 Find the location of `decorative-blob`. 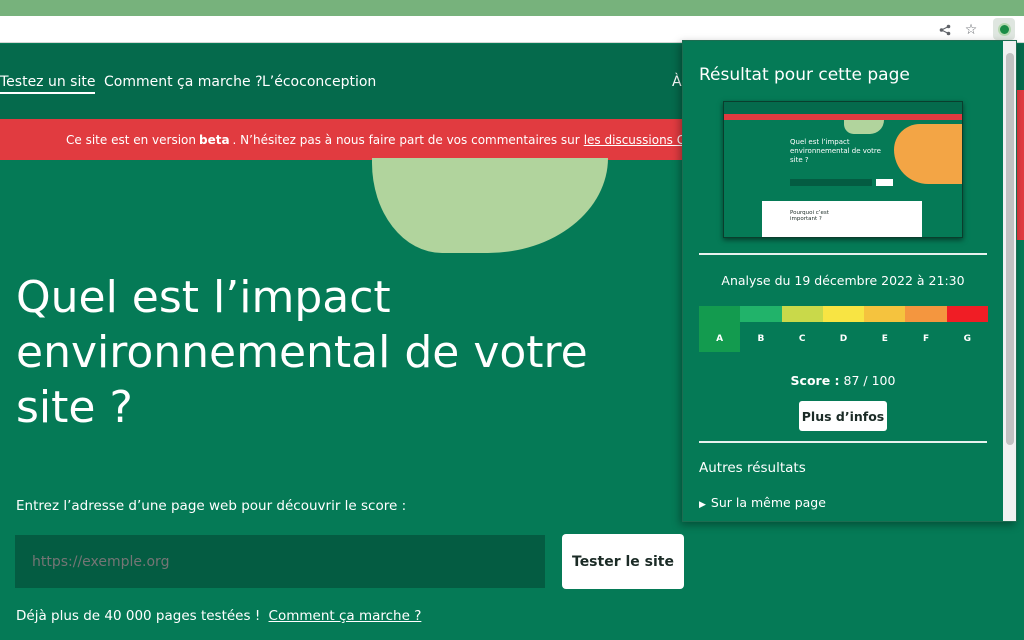

decorative-blob is located at coordinates (490, 205).